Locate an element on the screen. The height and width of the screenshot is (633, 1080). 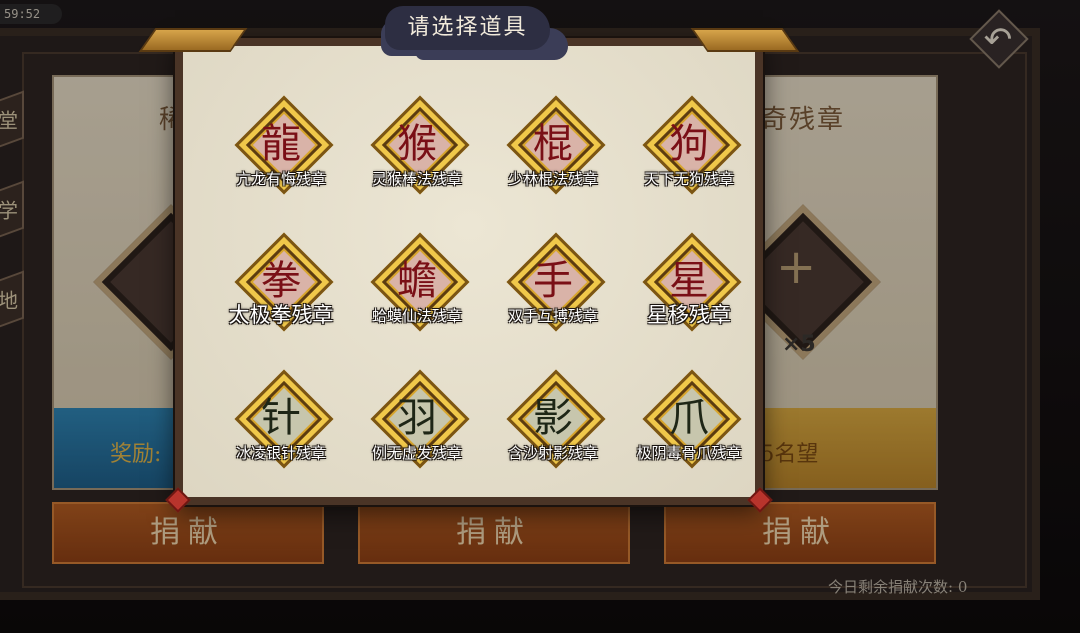
dual-hands-icon: 手 is located at coordinates (553, 281).